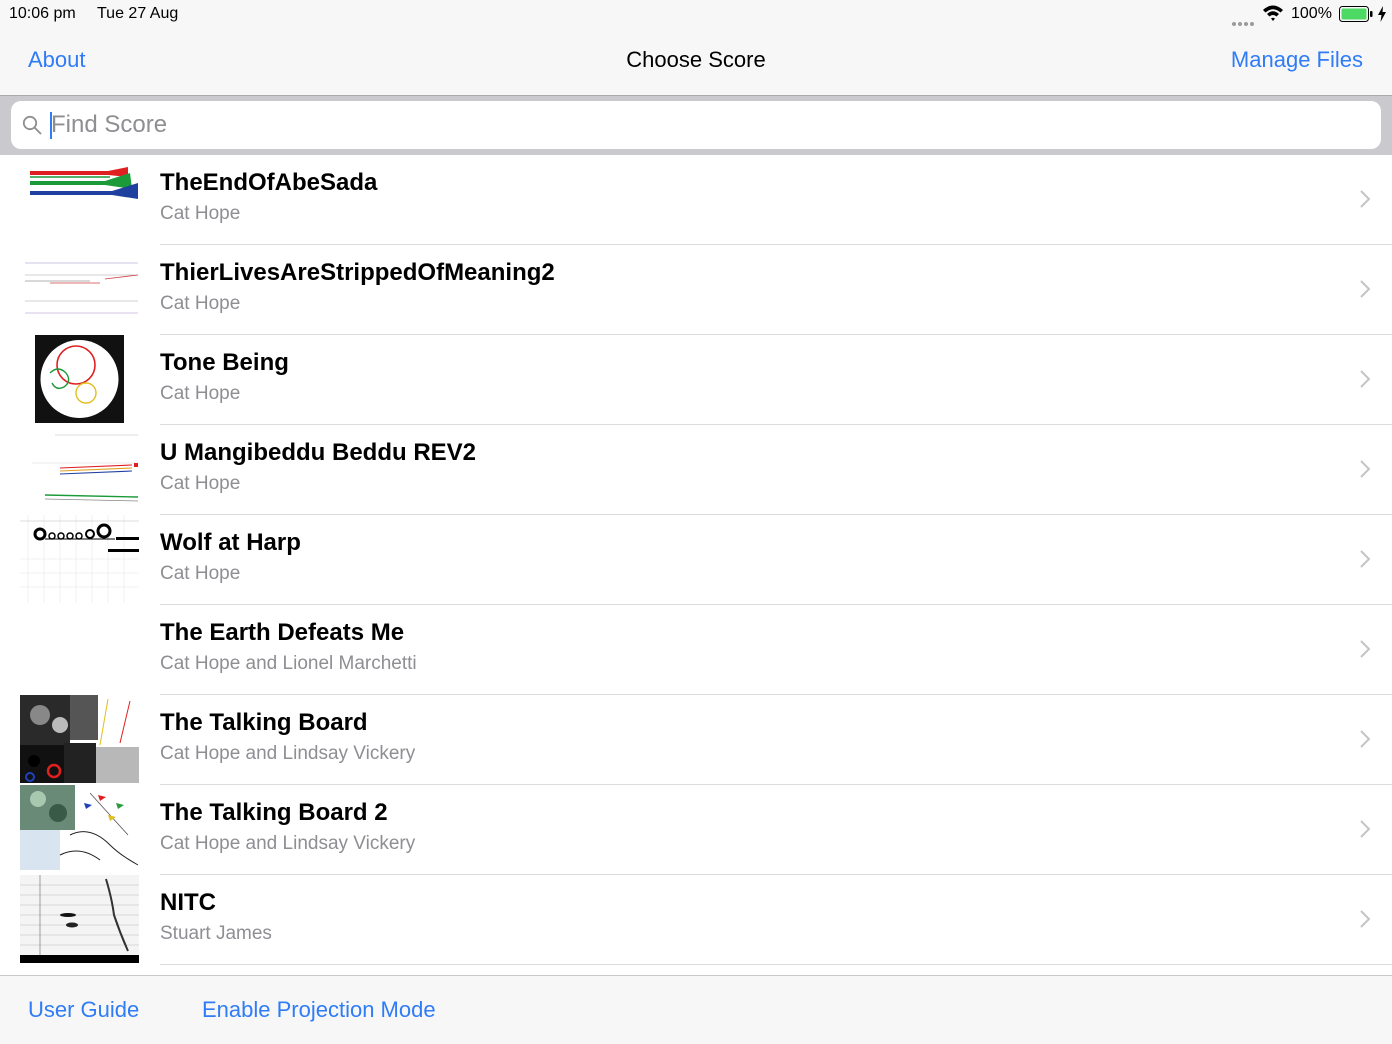 The image size is (1392, 1044). What do you see at coordinates (269, 182) in the screenshot?
I see `score-title: TheEndOfAbeSada` at bounding box center [269, 182].